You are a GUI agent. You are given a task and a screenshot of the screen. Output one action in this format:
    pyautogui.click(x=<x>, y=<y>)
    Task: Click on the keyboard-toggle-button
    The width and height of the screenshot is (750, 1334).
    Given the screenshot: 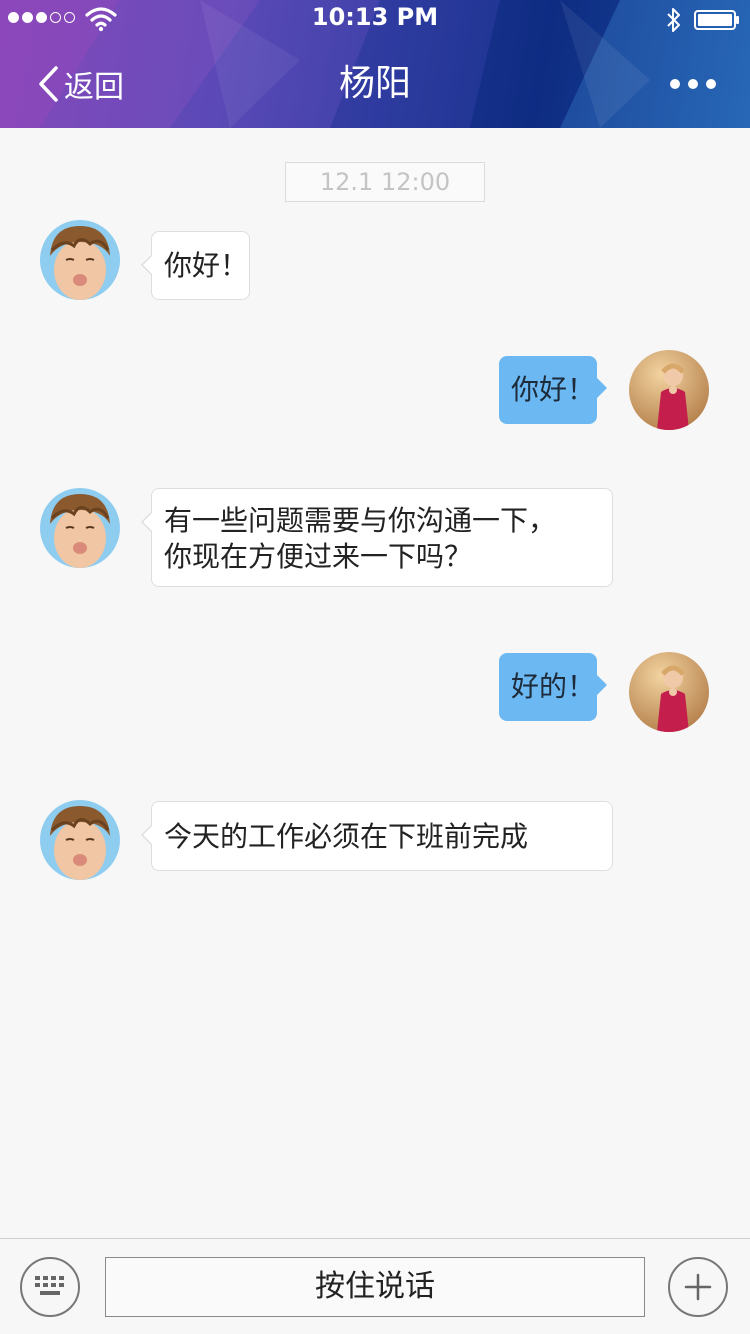 What is the action you would take?
    pyautogui.click(x=50, y=1287)
    